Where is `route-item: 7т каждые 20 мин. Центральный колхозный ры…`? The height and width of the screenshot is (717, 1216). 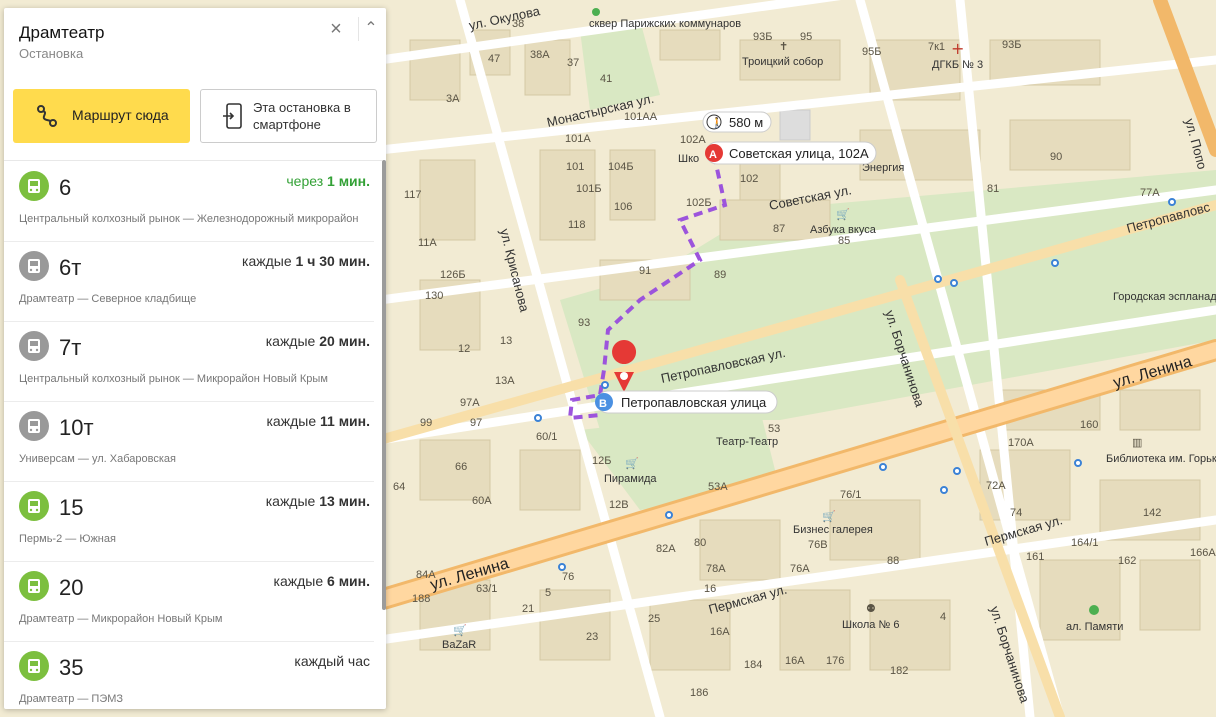 route-item: 7т каждые 20 мин. Центральный колхозный ры… is located at coordinates (189, 361).